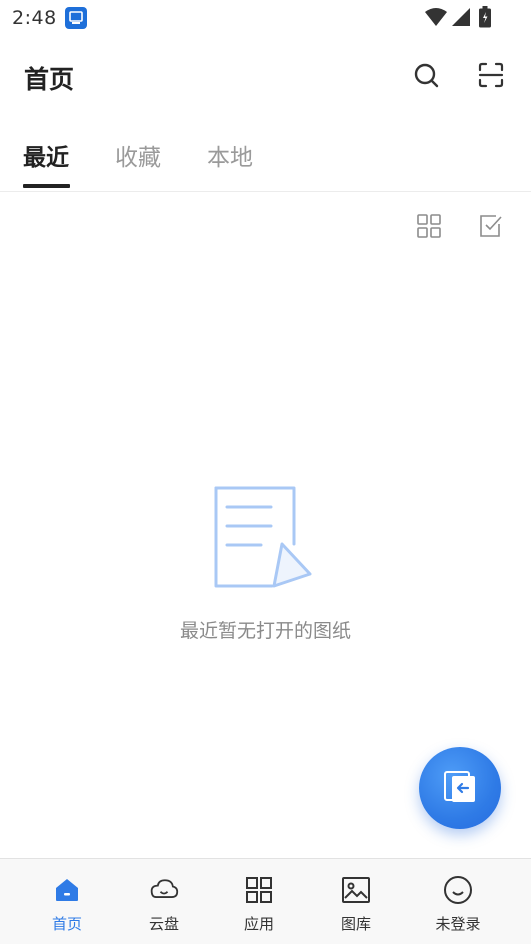 Image resolution: width=531 pixels, height=944 pixels. I want to click on tab-local: 本地, so click(230, 155).